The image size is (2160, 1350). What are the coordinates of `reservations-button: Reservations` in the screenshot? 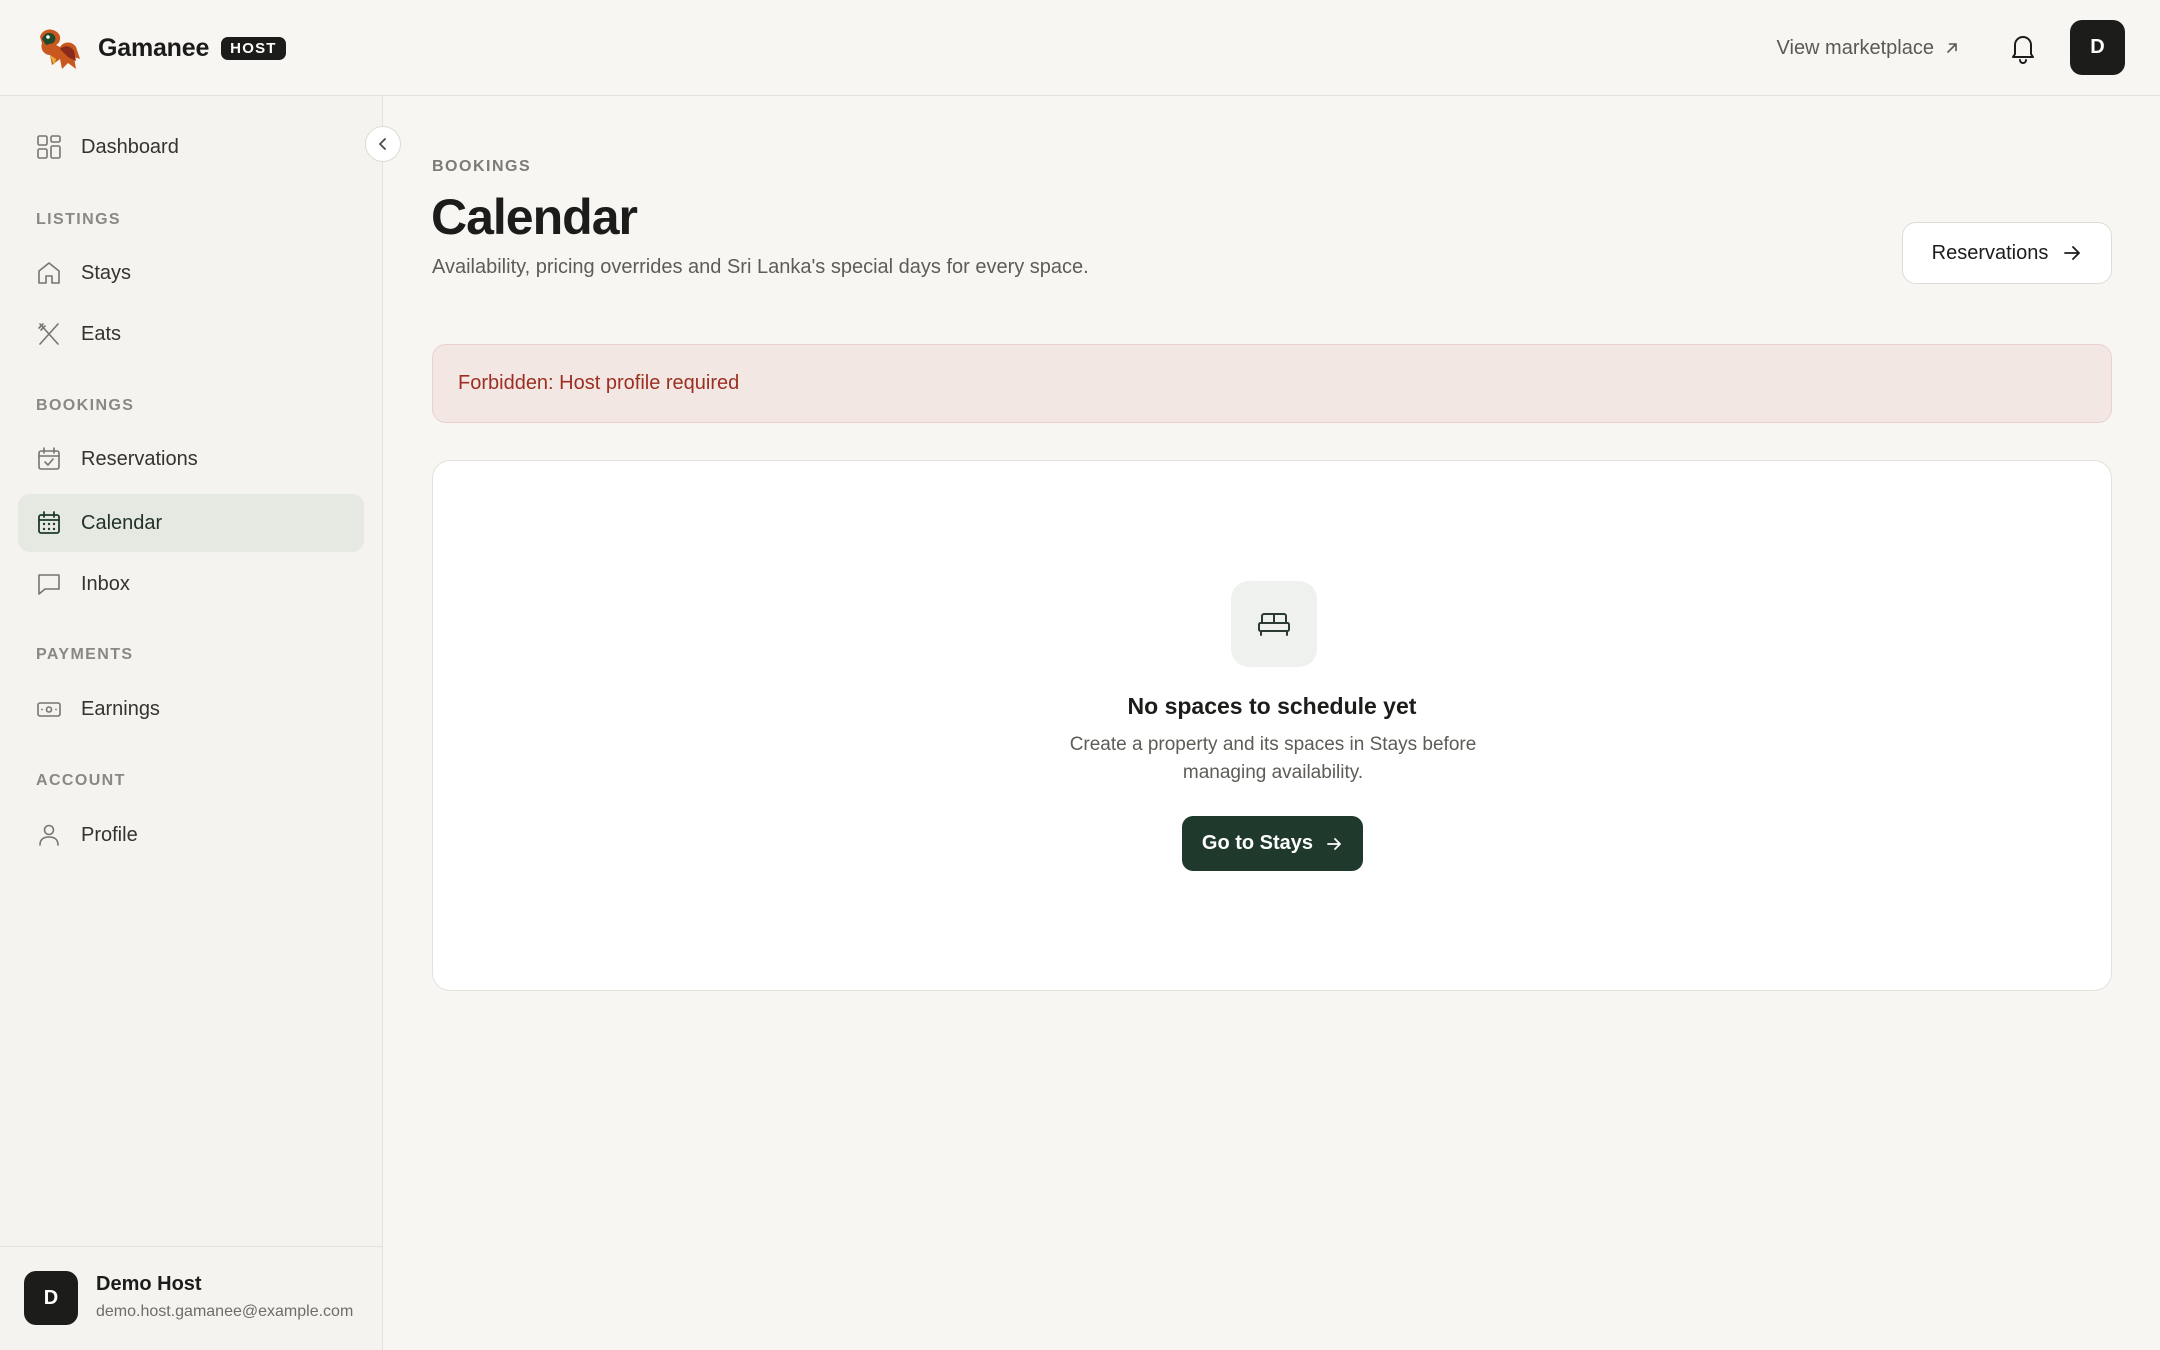 It's located at (2007, 253).